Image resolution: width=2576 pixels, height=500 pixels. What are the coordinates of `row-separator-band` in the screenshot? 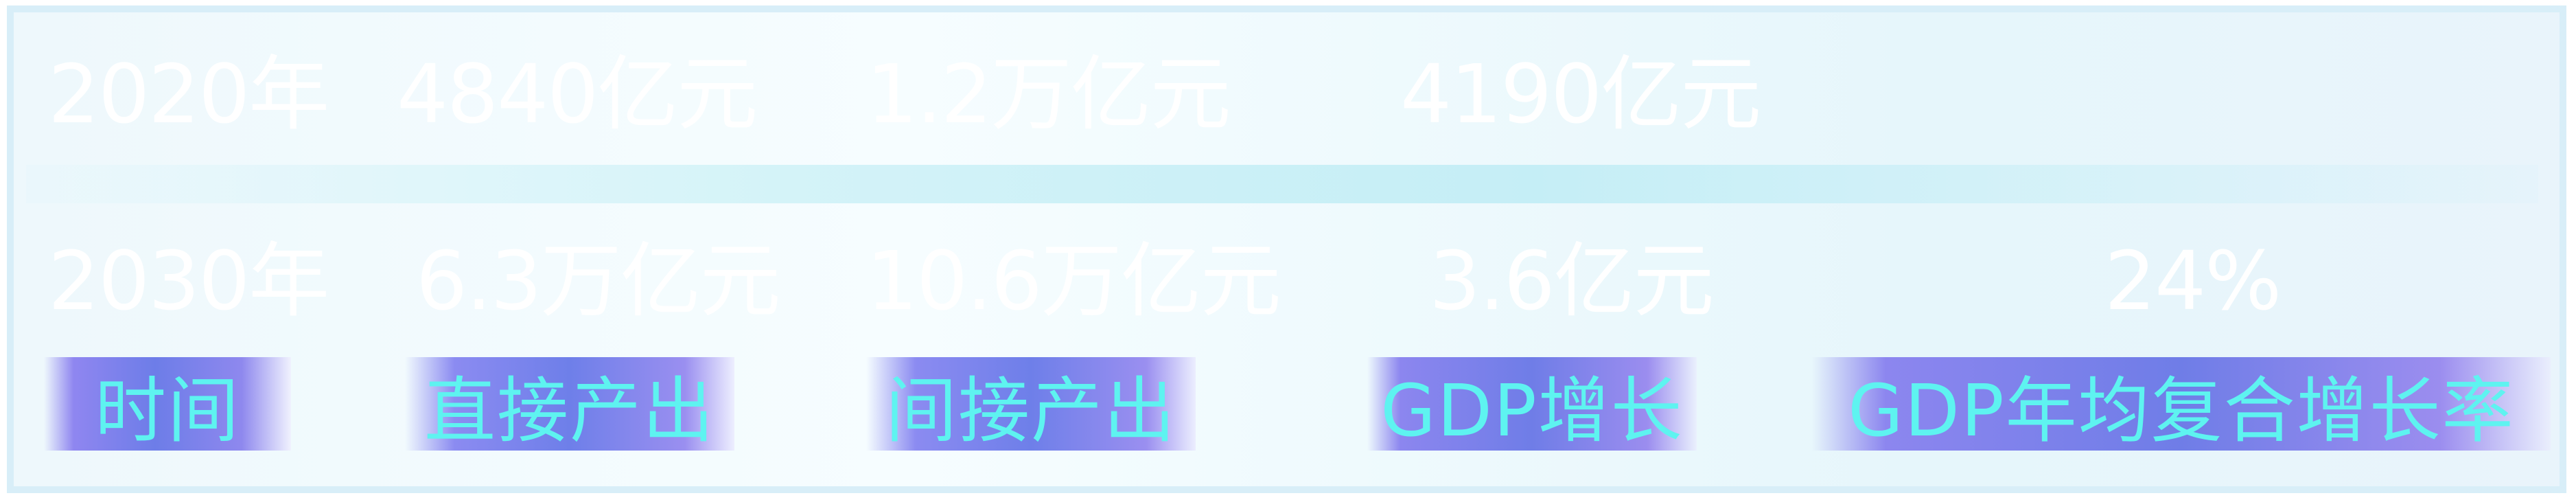 It's located at (1282, 184).